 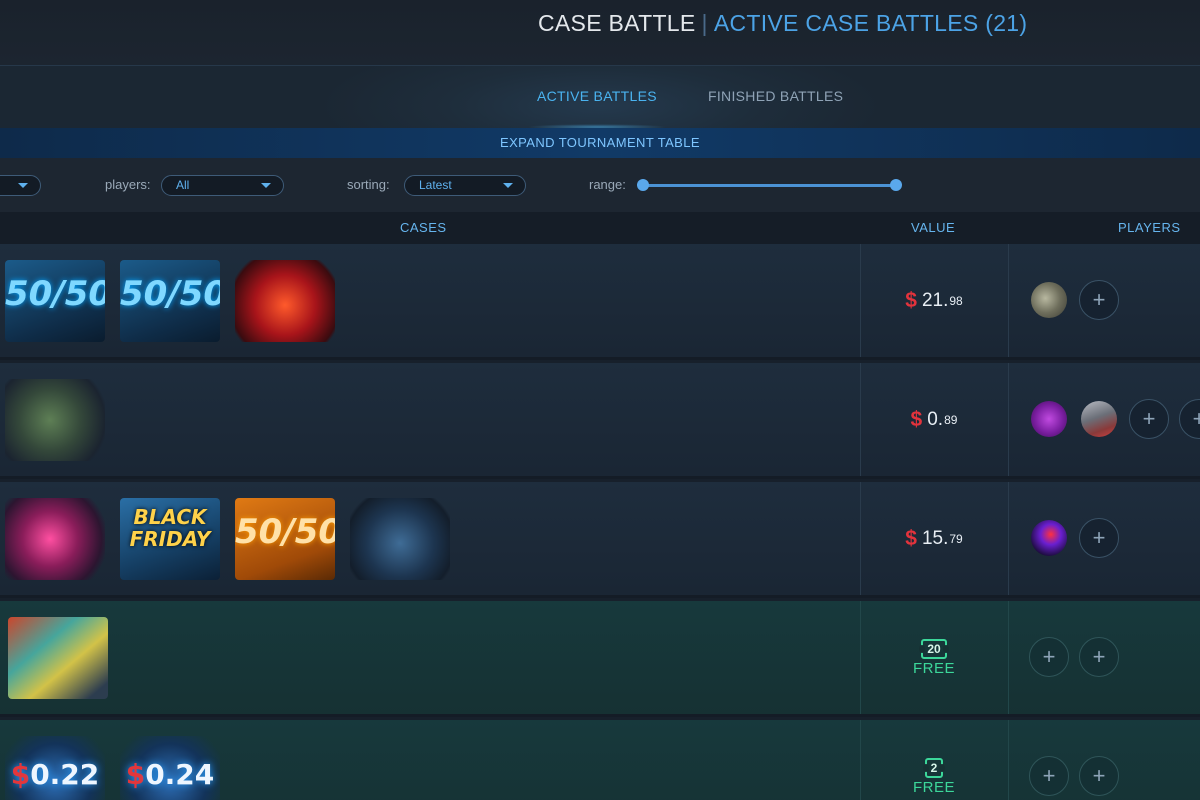 I want to click on sorting-filter-label: sorting:, so click(x=368, y=184).